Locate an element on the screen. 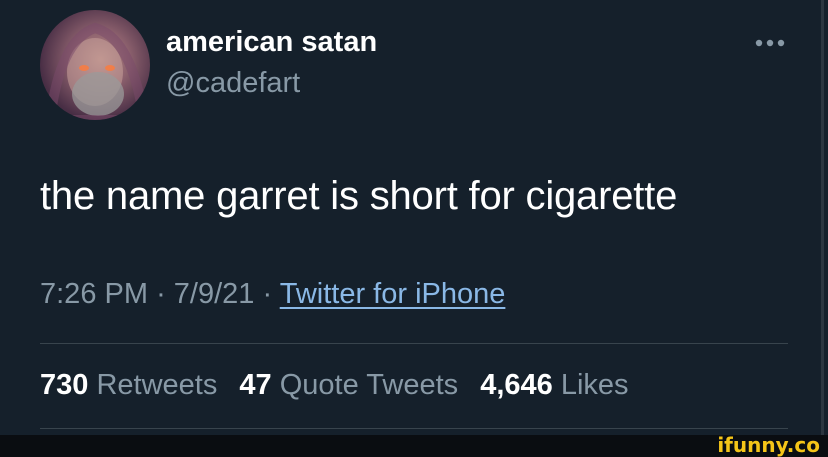 This screenshot has height=457, width=828. quote-tweets-stat: 47 Quote Tweets is located at coordinates (348, 385).